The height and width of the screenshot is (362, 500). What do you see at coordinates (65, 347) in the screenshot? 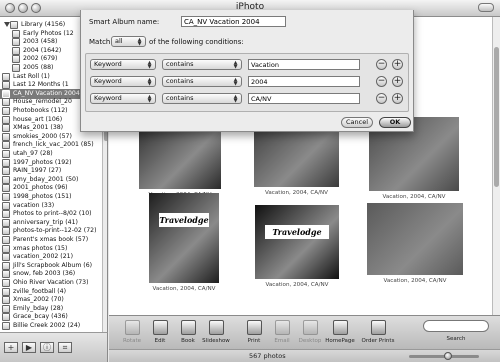
I see `calendar-button: ⌗` at bounding box center [65, 347].